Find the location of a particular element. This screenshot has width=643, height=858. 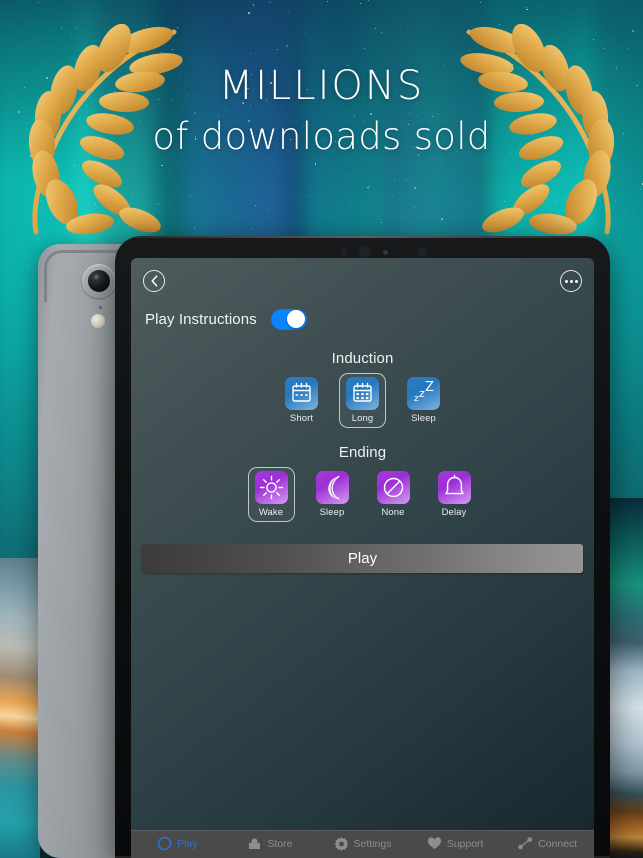

gear-icon is located at coordinates (341, 843).